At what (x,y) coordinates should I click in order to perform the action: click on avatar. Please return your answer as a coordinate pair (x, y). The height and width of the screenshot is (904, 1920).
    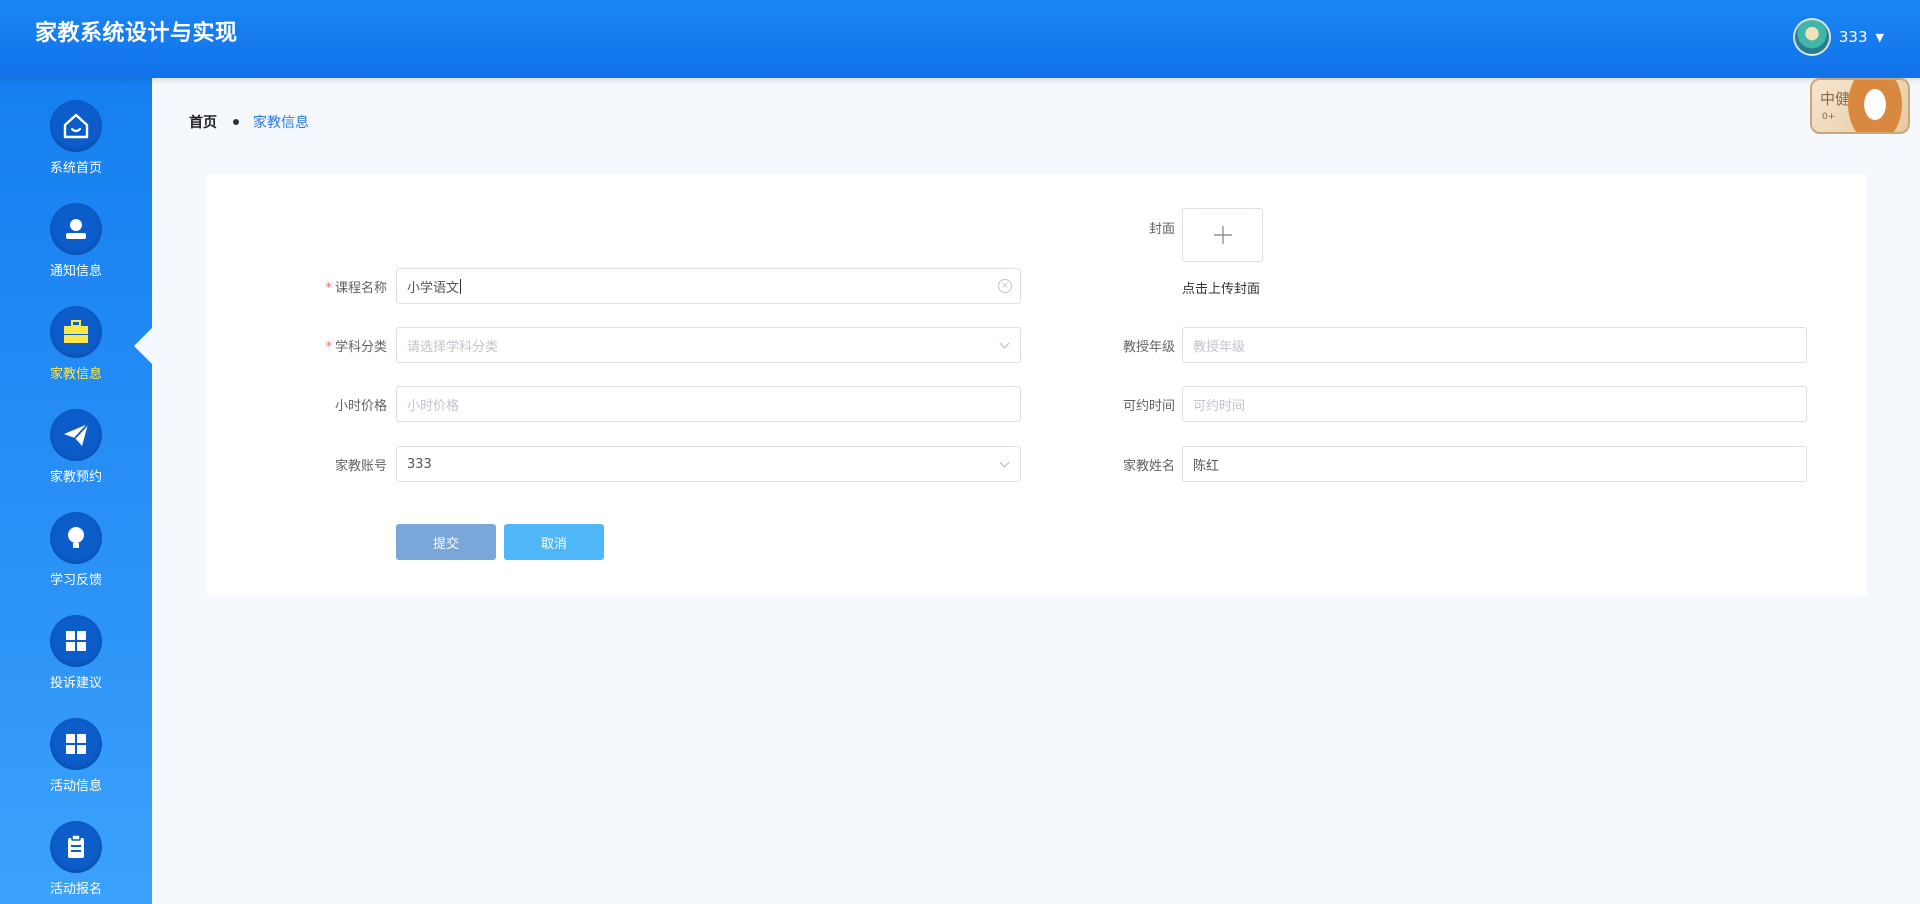
    Looking at the image, I should click on (1811, 37).